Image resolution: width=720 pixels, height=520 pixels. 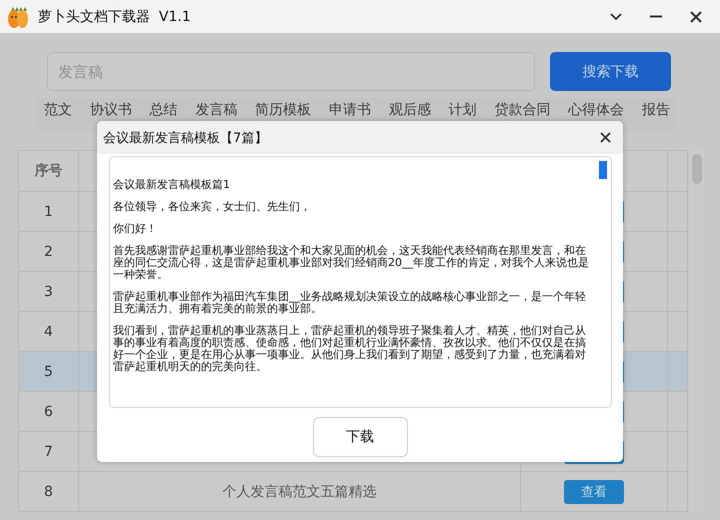 What do you see at coordinates (115, 17) in the screenshot?
I see `window-title: 萝卜头文档下载器 V1.1` at bounding box center [115, 17].